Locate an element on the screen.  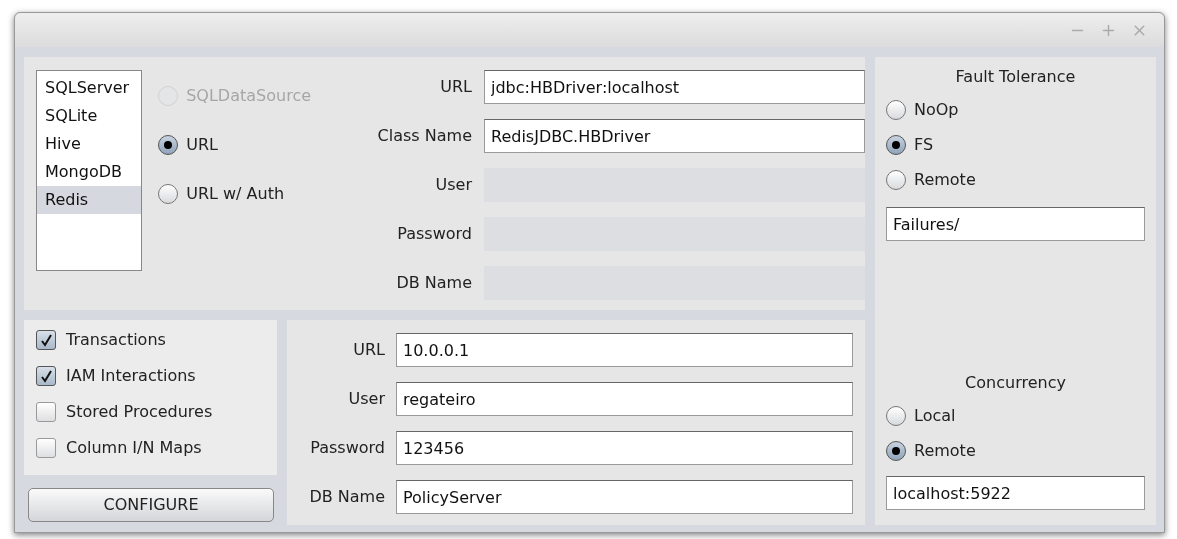
text-field: 10.0.0.1 is located at coordinates (624, 350).